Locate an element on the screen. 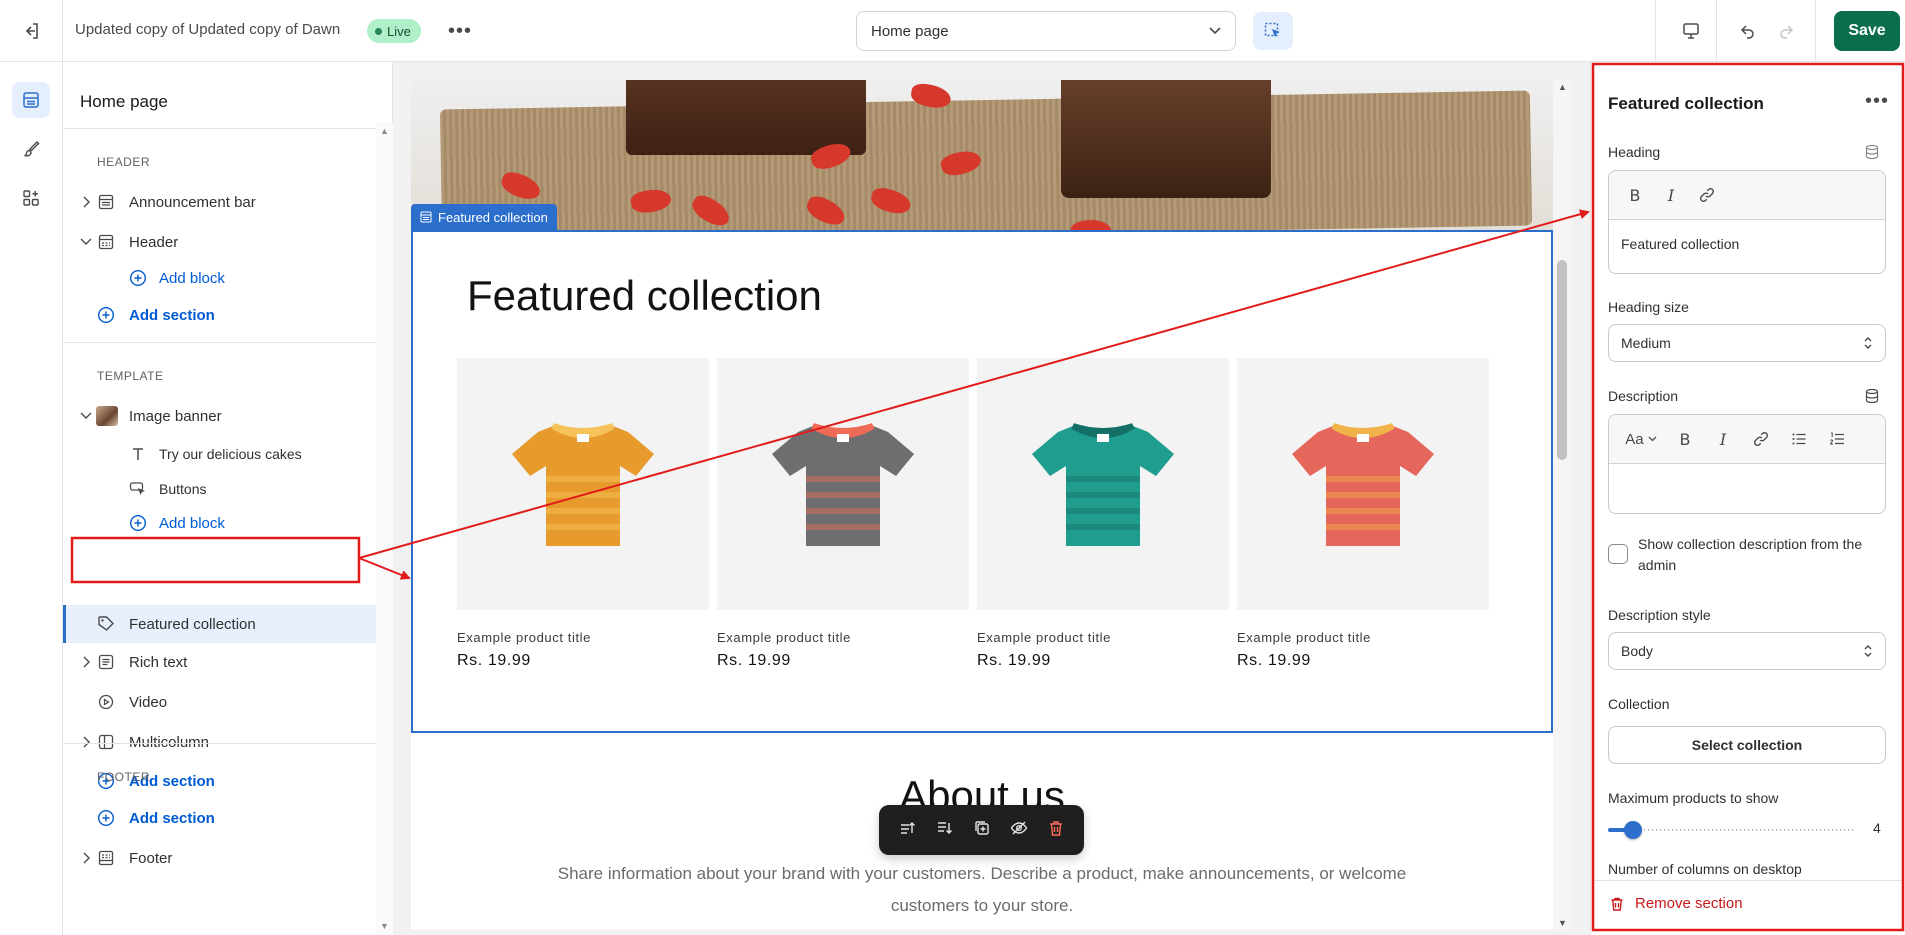  sidebar-block-buttons: Buttons is located at coordinates (219, 489).